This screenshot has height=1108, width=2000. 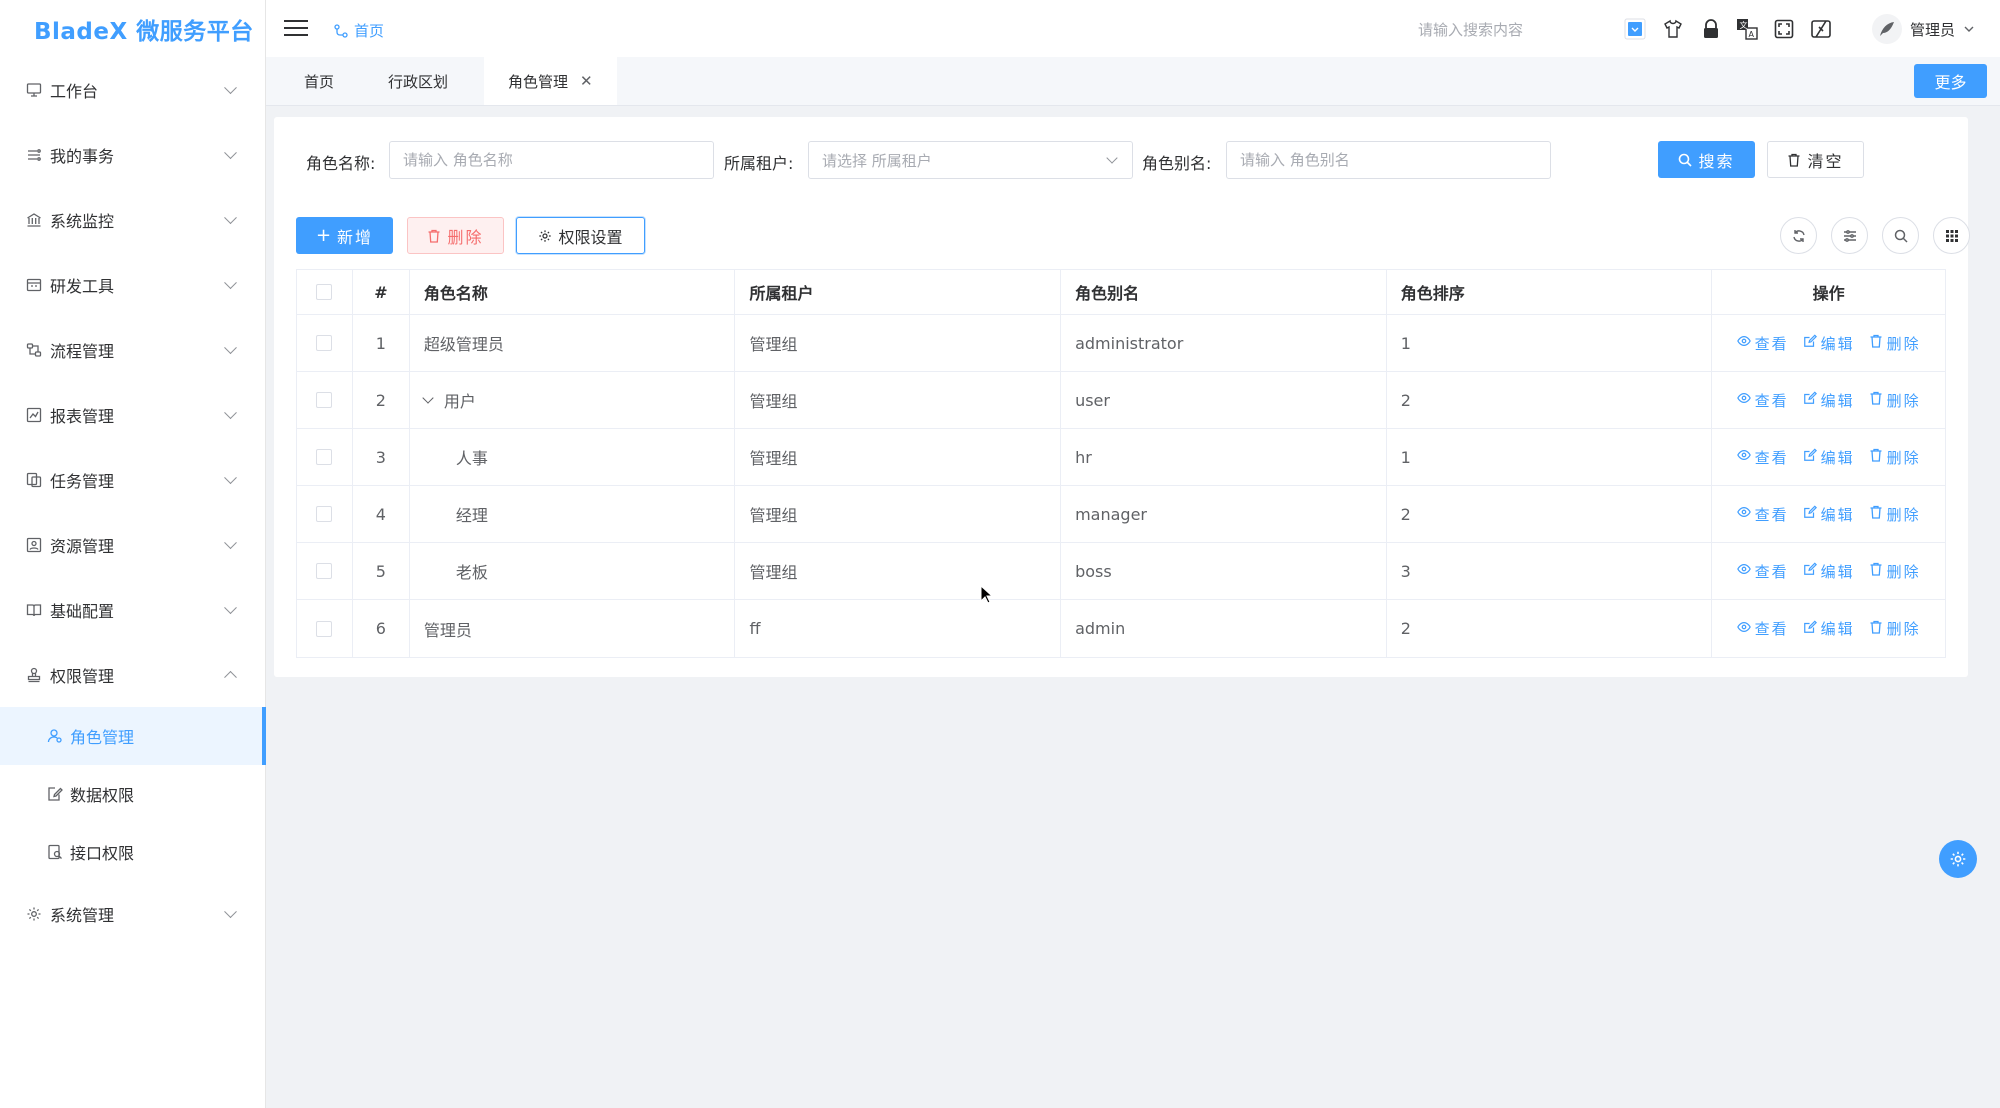 What do you see at coordinates (132, 674) in the screenshot?
I see `sidebar-item-permissions: 权限管理` at bounding box center [132, 674].